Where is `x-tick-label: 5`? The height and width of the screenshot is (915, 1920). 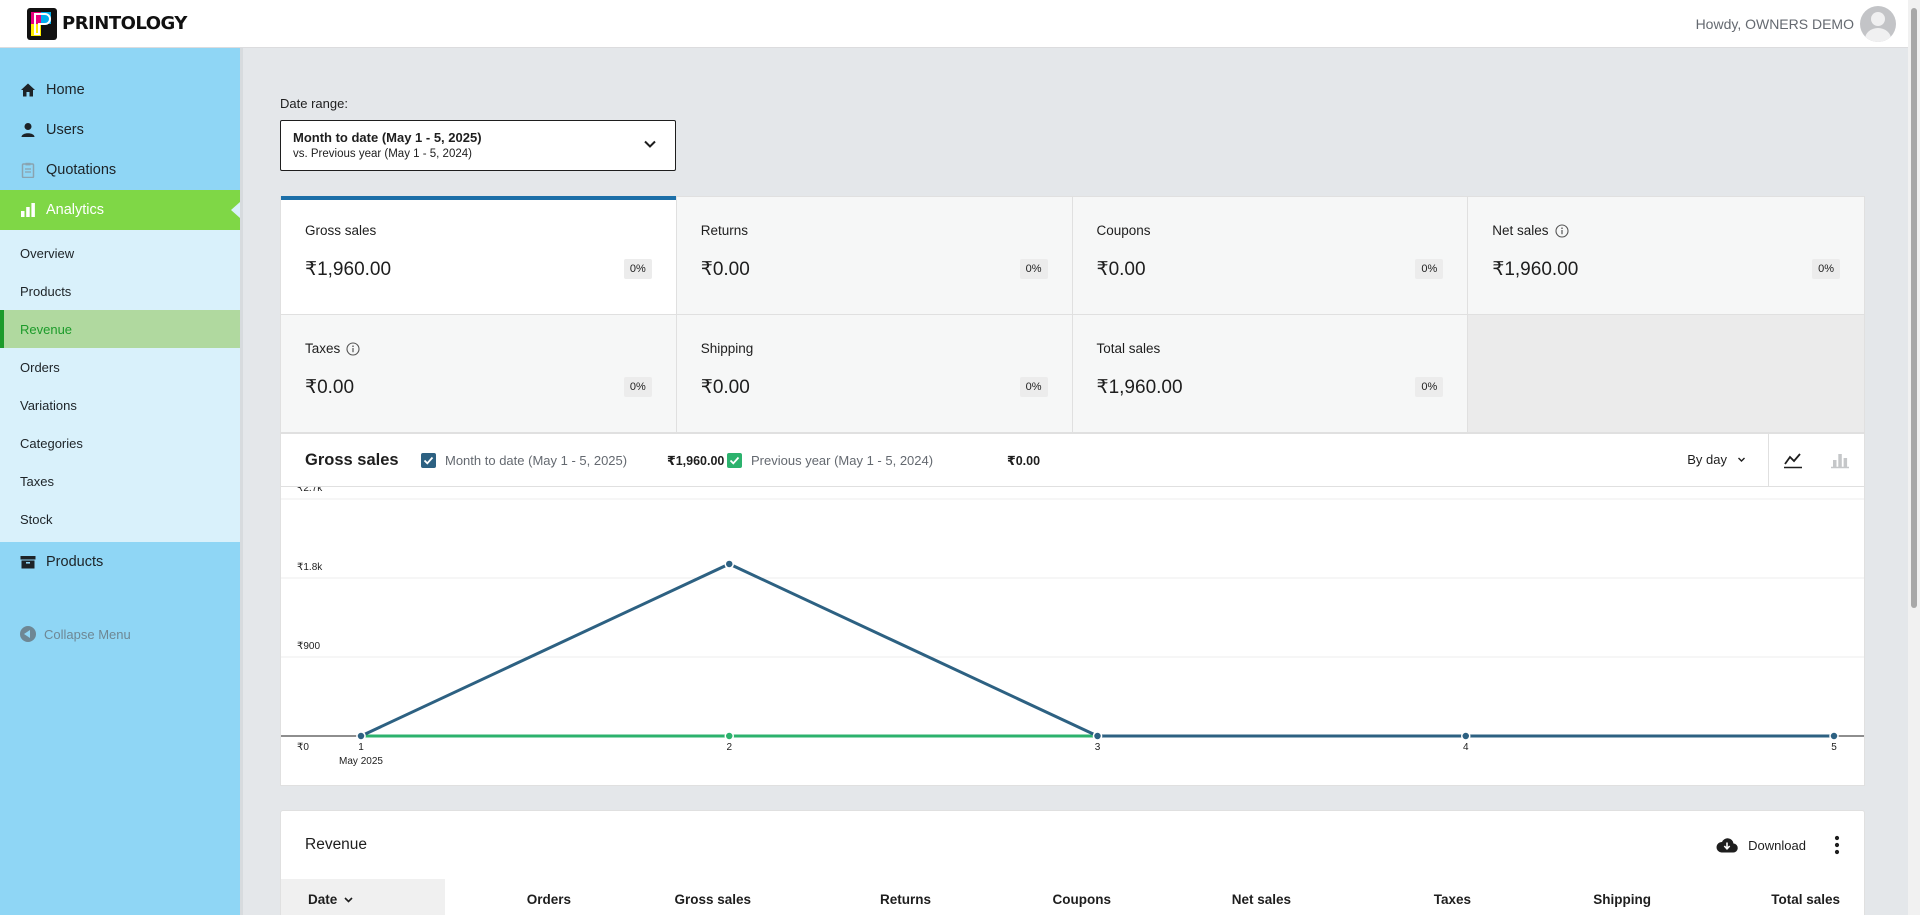 x-tick-label: 5 is located at coordinates (1834, 747).